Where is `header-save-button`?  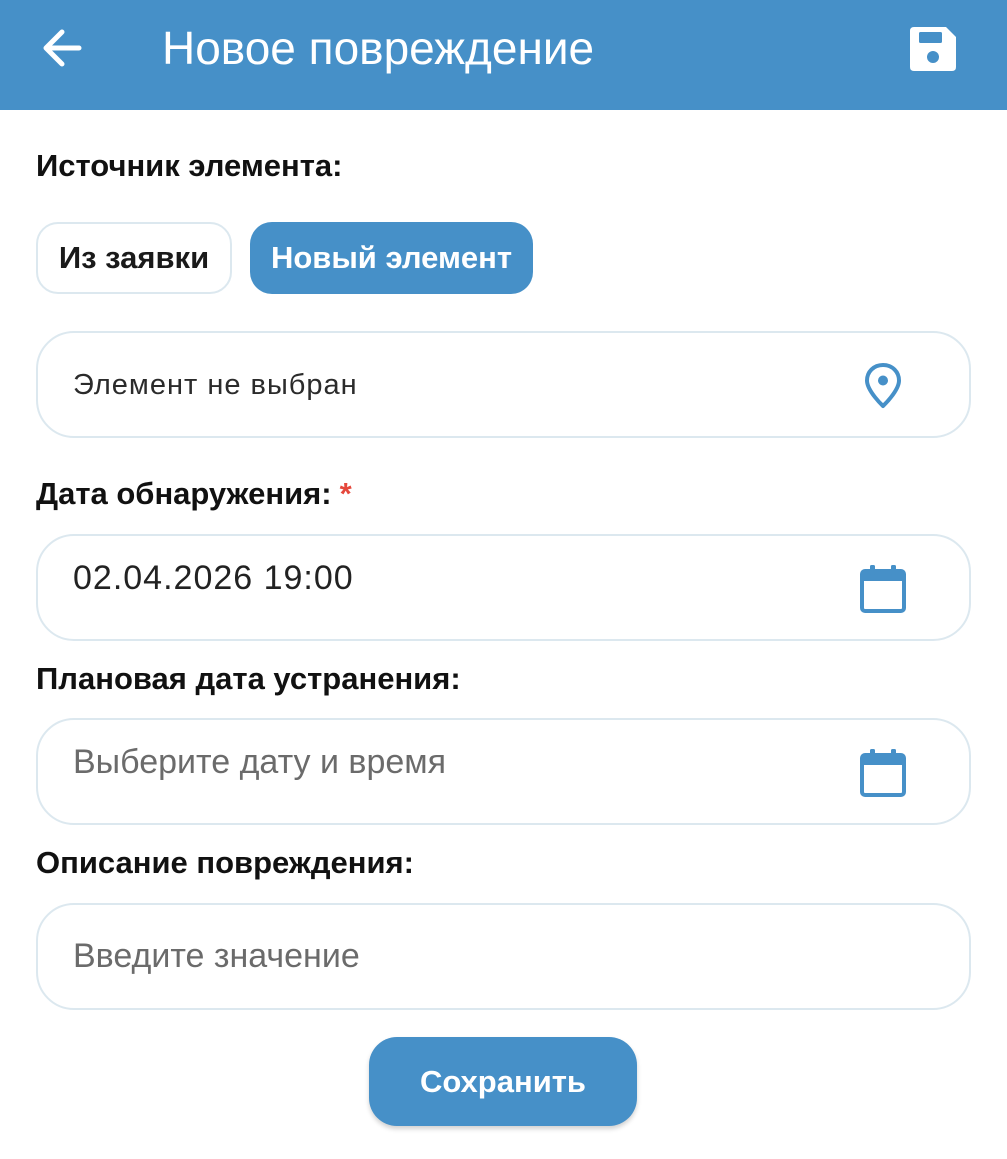 header-save-button is located at coordinates (933, 49).